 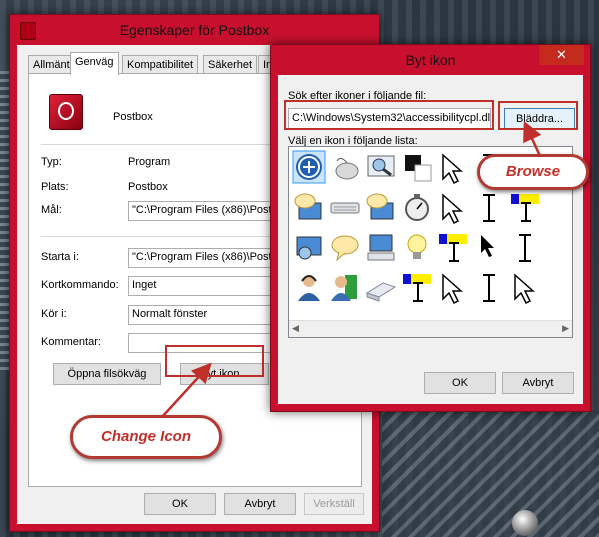 What do you see at coordinates (180, 504) in the screenshot?
I see `ok-button: OK` at bounding box center [180, 504].